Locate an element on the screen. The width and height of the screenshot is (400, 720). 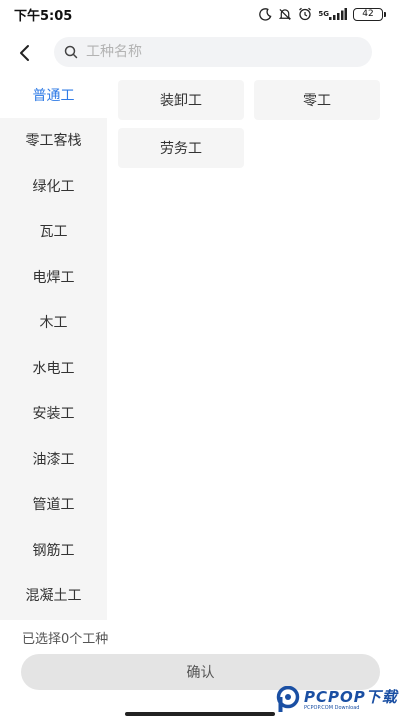
search-bar is located at coordinates (213, 52).